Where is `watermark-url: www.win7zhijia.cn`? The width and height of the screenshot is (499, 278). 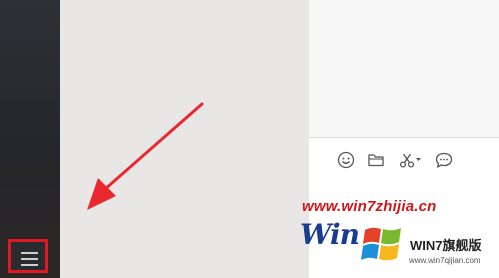
watermark-url: www.win7zhijia.cn is located at coordinates (369, 206).